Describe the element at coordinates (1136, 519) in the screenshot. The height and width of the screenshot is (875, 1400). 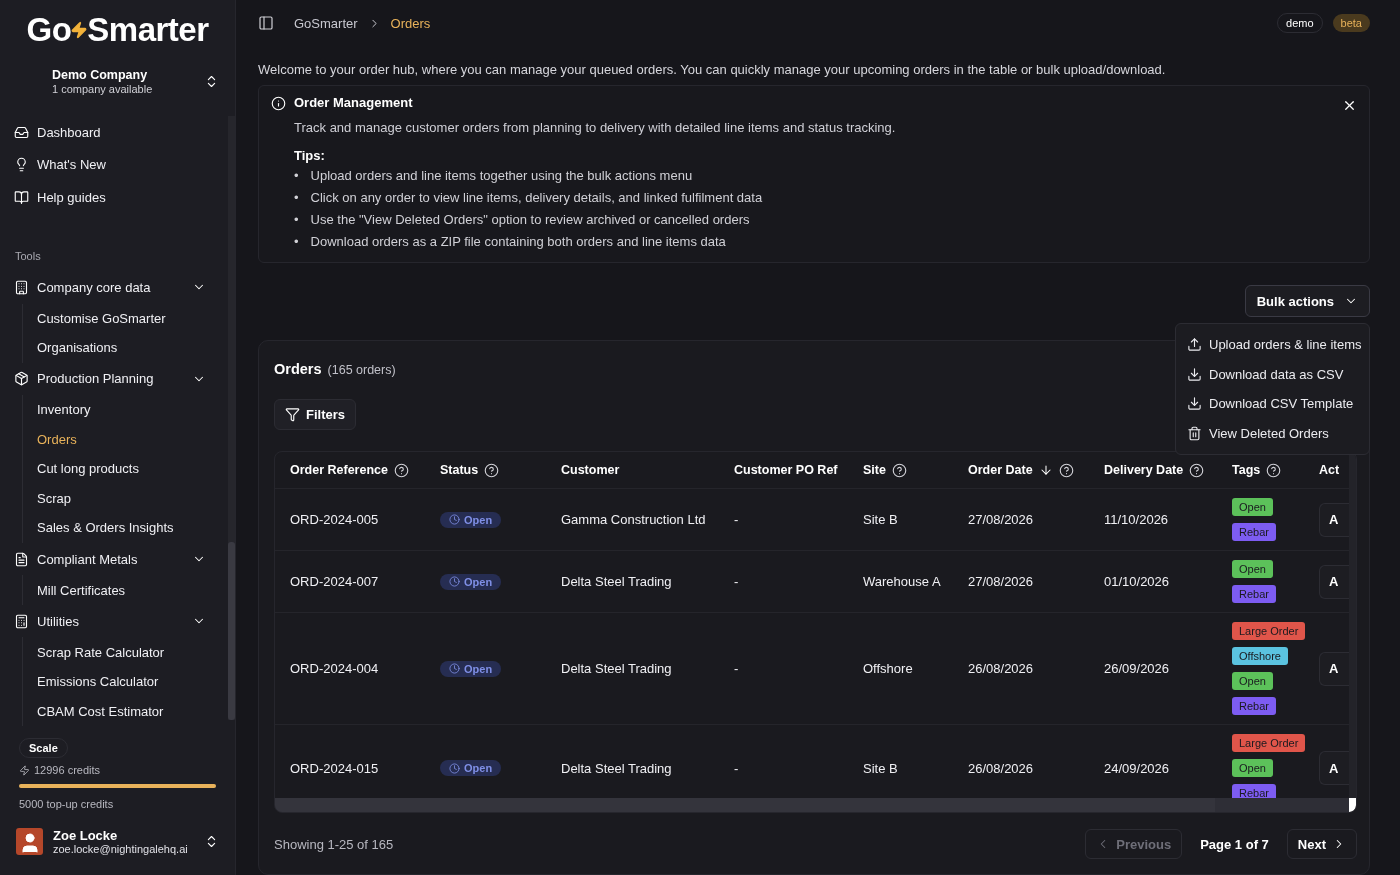
I see `table-cell-text: 11/10/2026` at that location.